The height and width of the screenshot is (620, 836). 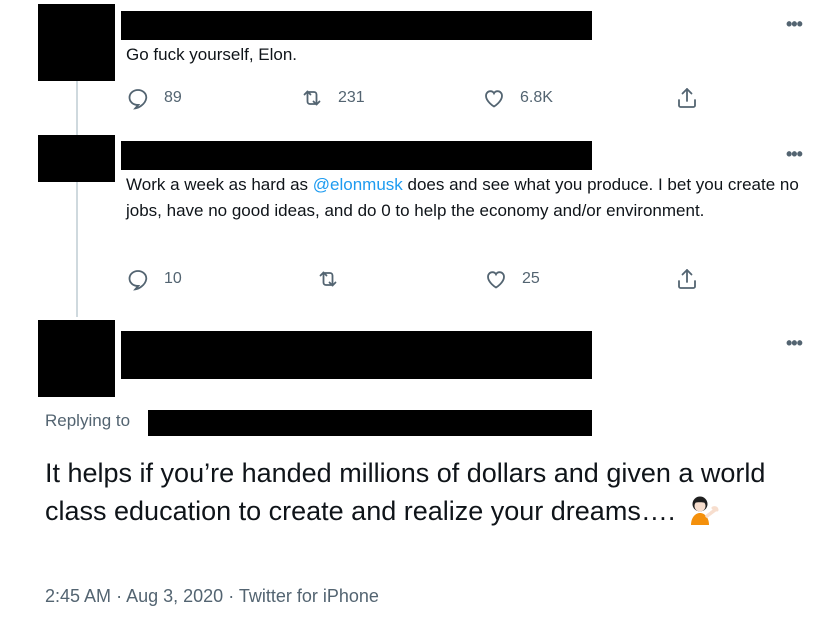 What do you see at coordinates (531, 278) in the screenshot?
I see `like-count: 25` at bounding box center [531, 278].